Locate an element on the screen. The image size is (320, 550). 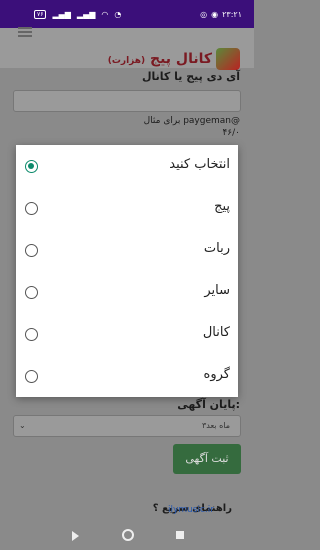
username-hint: برای مثال paygeman@ is located at coordinates (191, 121).